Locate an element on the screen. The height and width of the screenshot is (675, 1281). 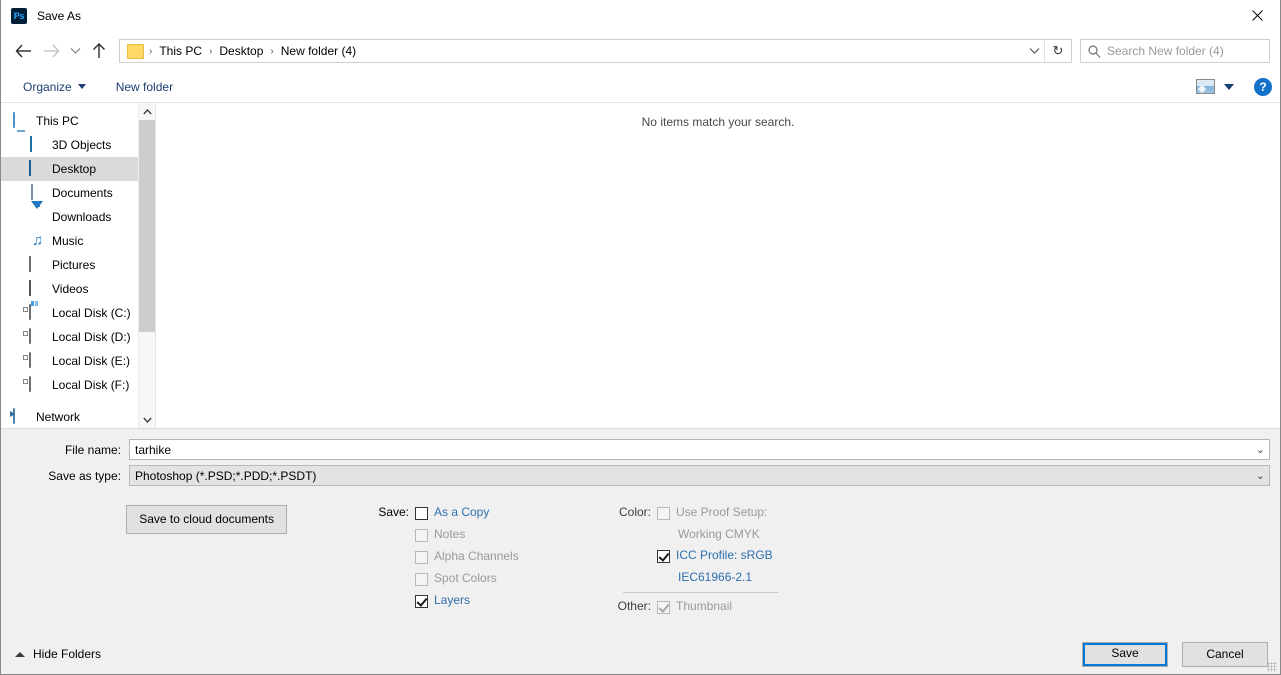
layers-checkbox is located at coordinates (421, 601).